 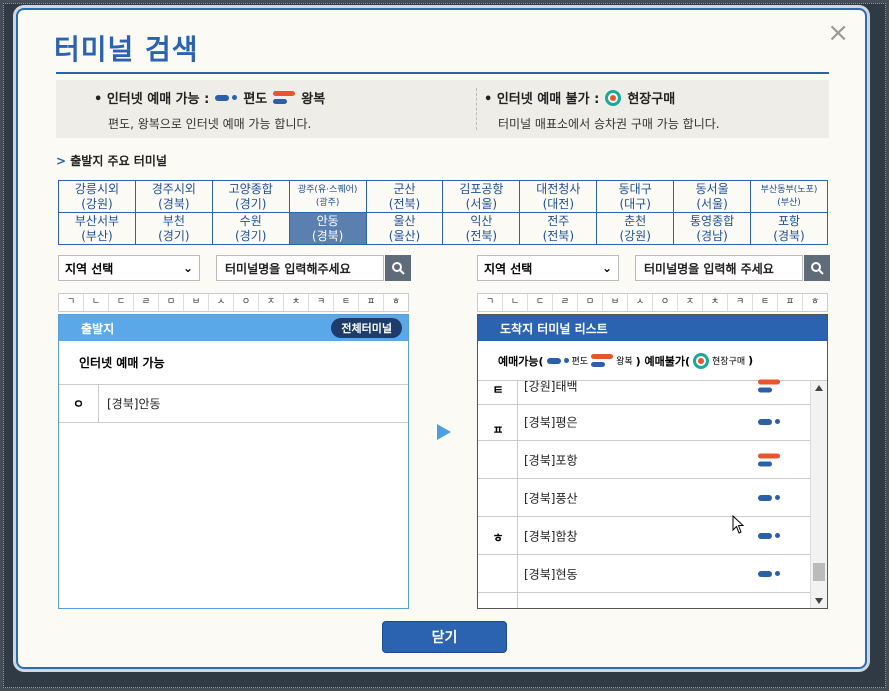 I want to click on arrival-terminal-name: [경북]평은, so click(x=551, y=422).